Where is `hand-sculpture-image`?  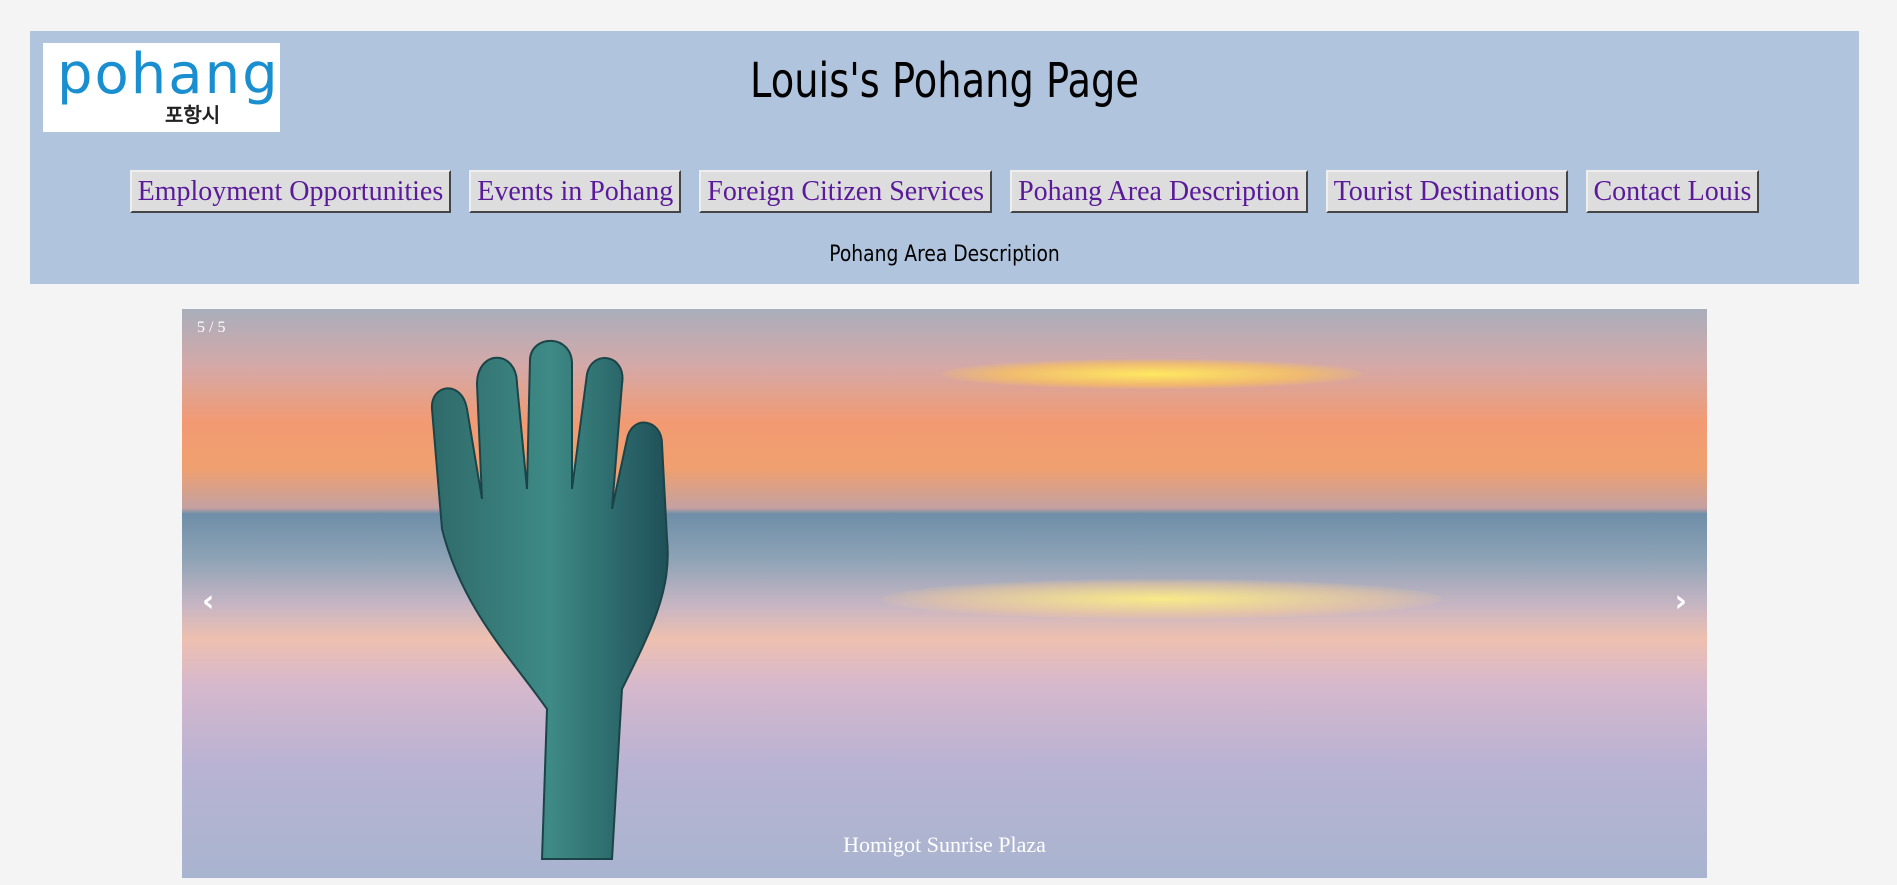
hand-sculpture-image is located at coordinates (549, 599).